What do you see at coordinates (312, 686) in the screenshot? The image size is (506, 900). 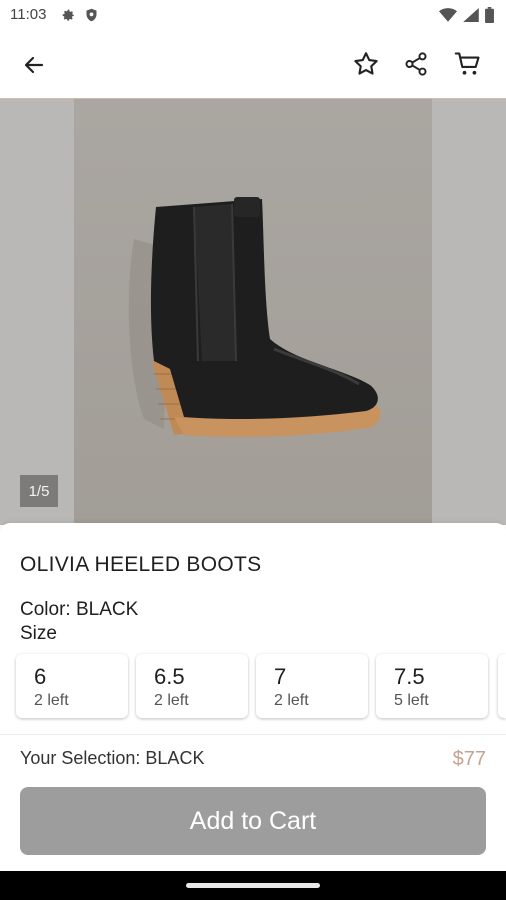 I see `size-option: 7 2 left` at bounding box center [312, 686].